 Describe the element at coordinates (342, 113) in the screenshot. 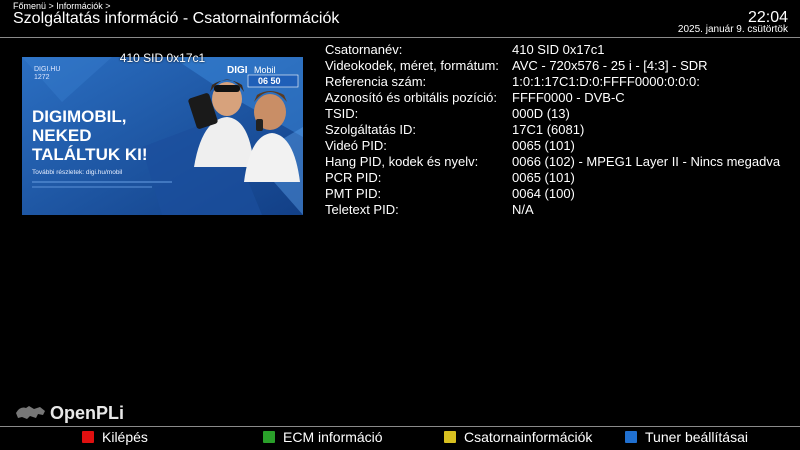

I see `info-key: TSID:` at that location.